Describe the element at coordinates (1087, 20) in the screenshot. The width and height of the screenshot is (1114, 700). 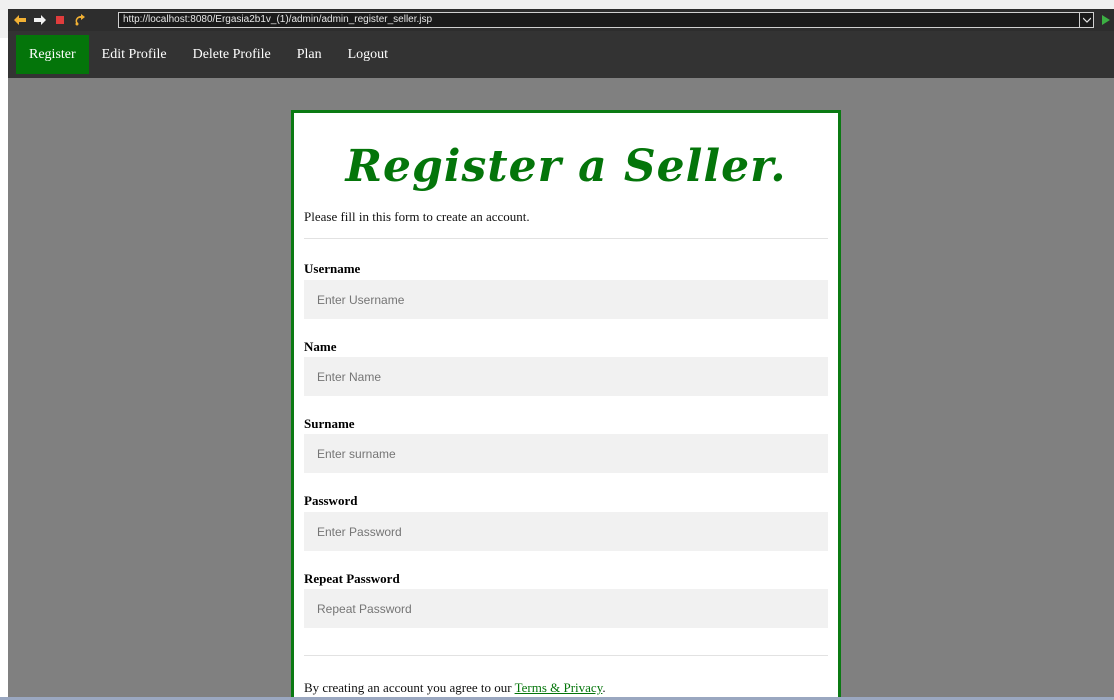
I see `chevron-down-icon` at that location.